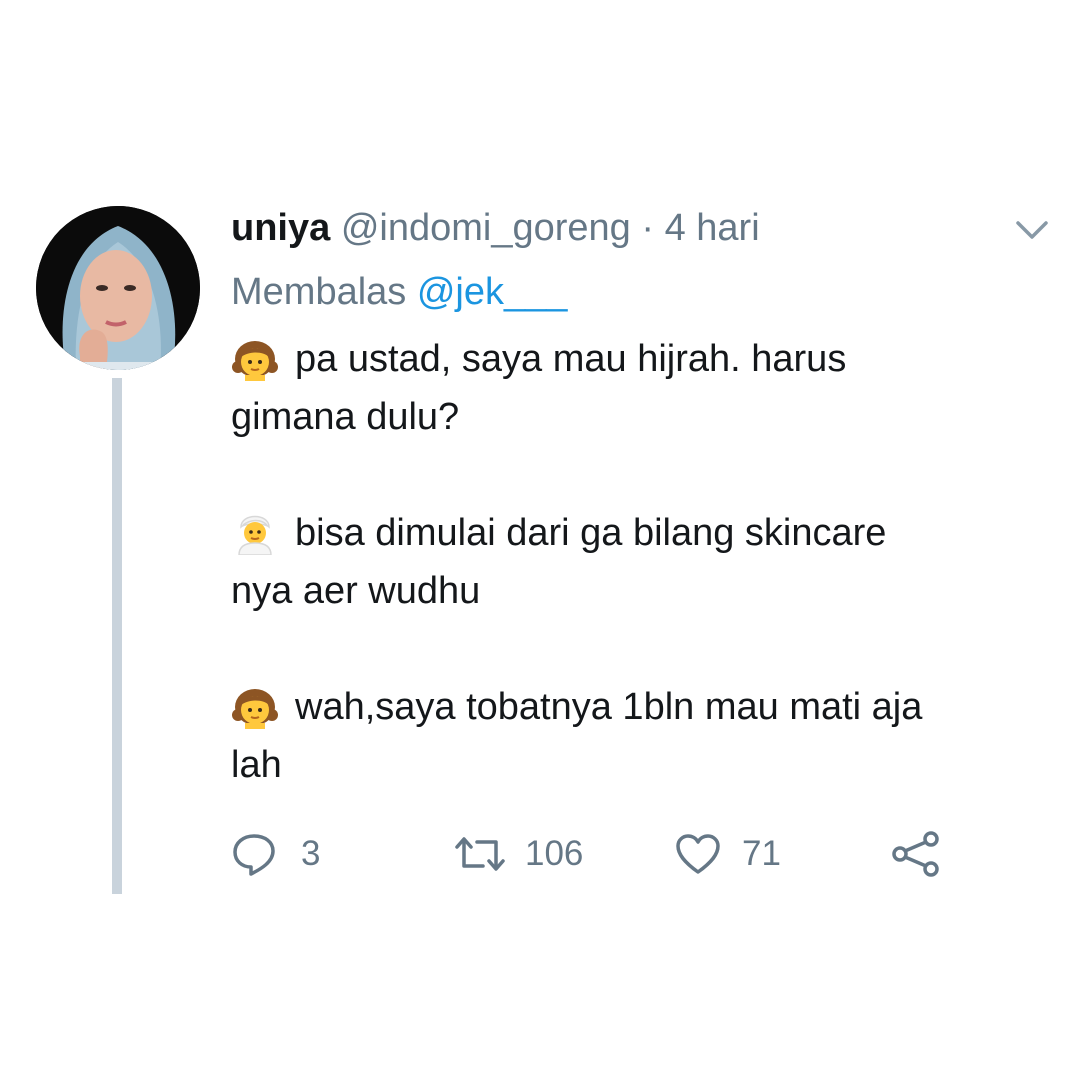 This screenshot has width=1080, height=1080. What do you see at coordinates (480, 854) in the screenshot?
I see `retweet-icon` at bounding box center [480, 854].